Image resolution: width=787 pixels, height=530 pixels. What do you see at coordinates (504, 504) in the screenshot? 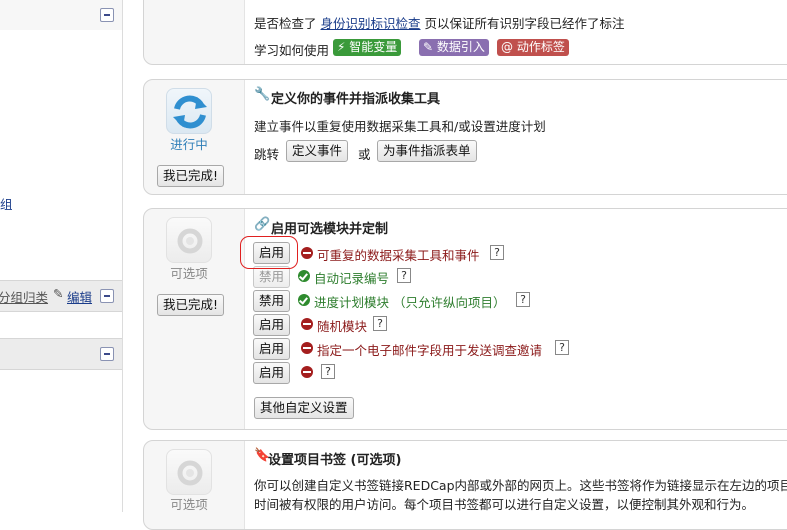
I see `card-description-line2: 时间被有权限的用户访问。每个项目书签都可以进行自定义设置，以便控制其外观和行为。` at bounding box center [504, 504].